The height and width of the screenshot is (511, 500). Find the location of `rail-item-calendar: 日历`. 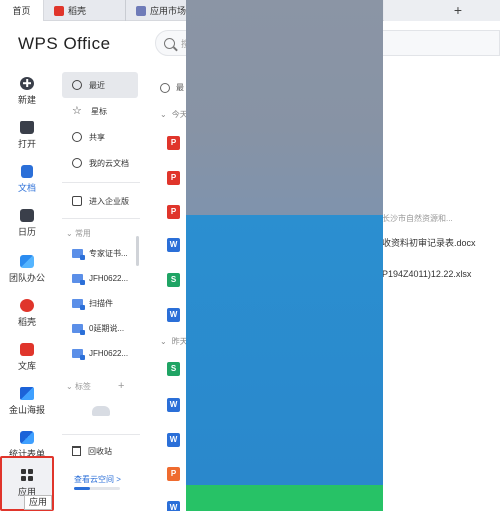

rail-item-calendar: 日历 is located at coordinates (27, 223).